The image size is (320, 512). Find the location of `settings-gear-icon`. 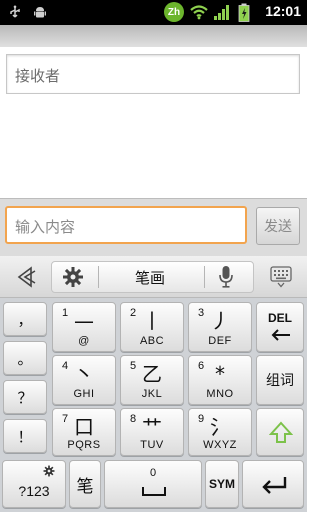

settings-gear-icon is located at coordinates (73, 277).